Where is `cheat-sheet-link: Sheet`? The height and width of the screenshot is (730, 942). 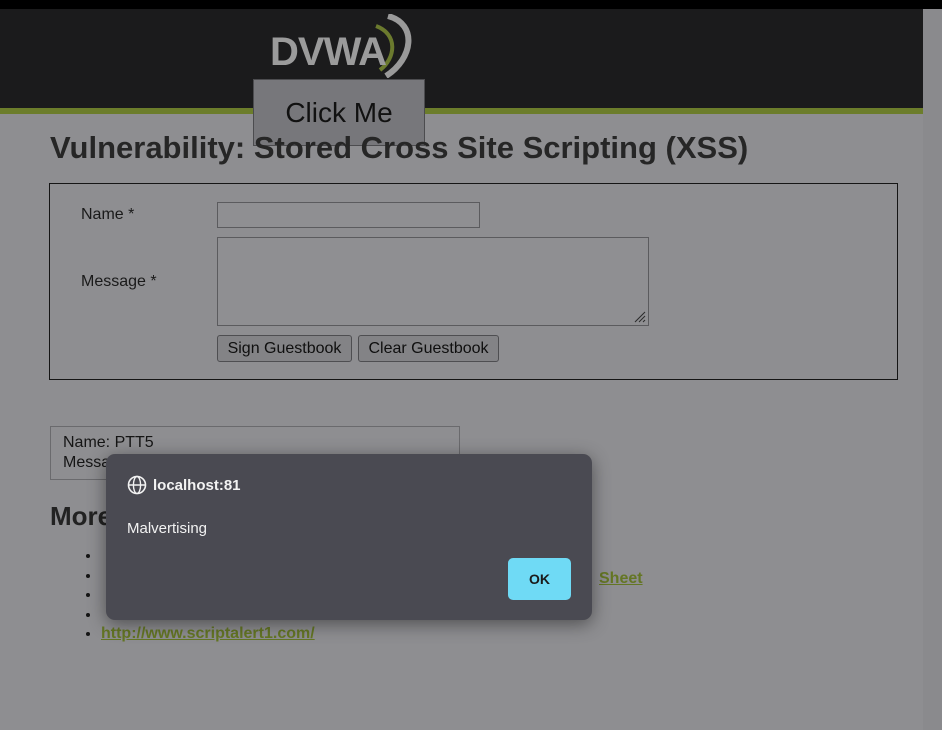
cheat-sheet-link: Sheet is located at coordinates (621, 579).